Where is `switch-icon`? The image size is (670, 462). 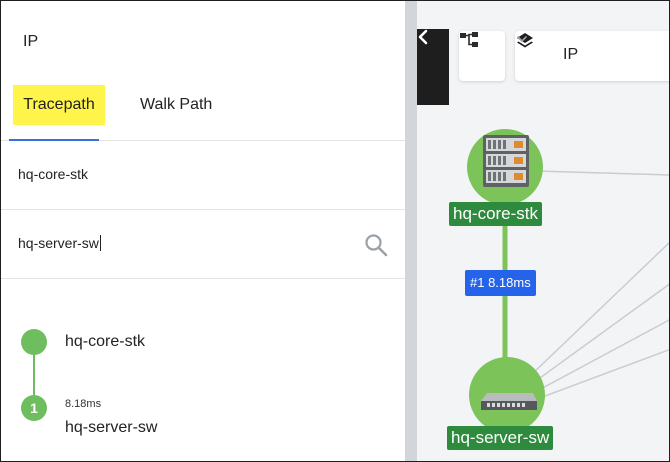
switch-icon is located at coordinates (509, 401).